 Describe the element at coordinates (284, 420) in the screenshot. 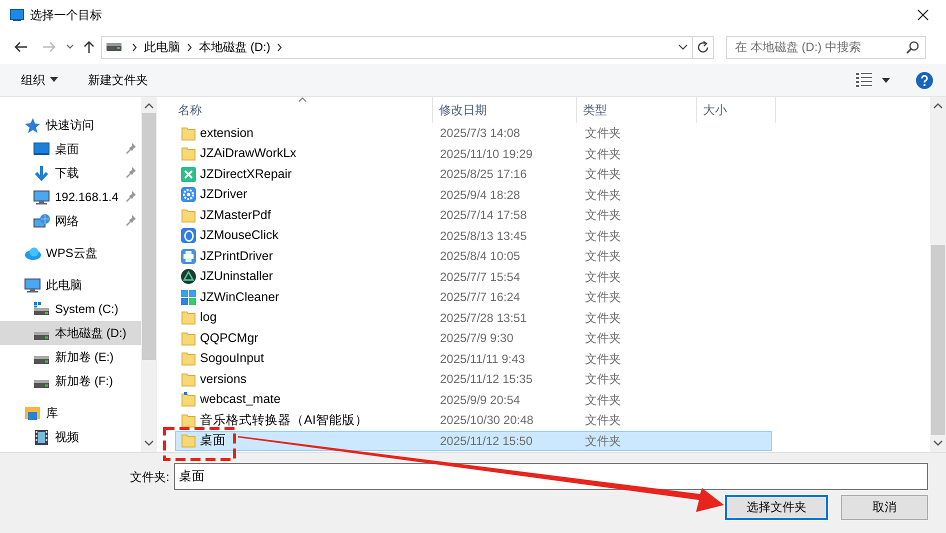

I see `file-name: 音乐格式转换器（AI智能版）` at that location.